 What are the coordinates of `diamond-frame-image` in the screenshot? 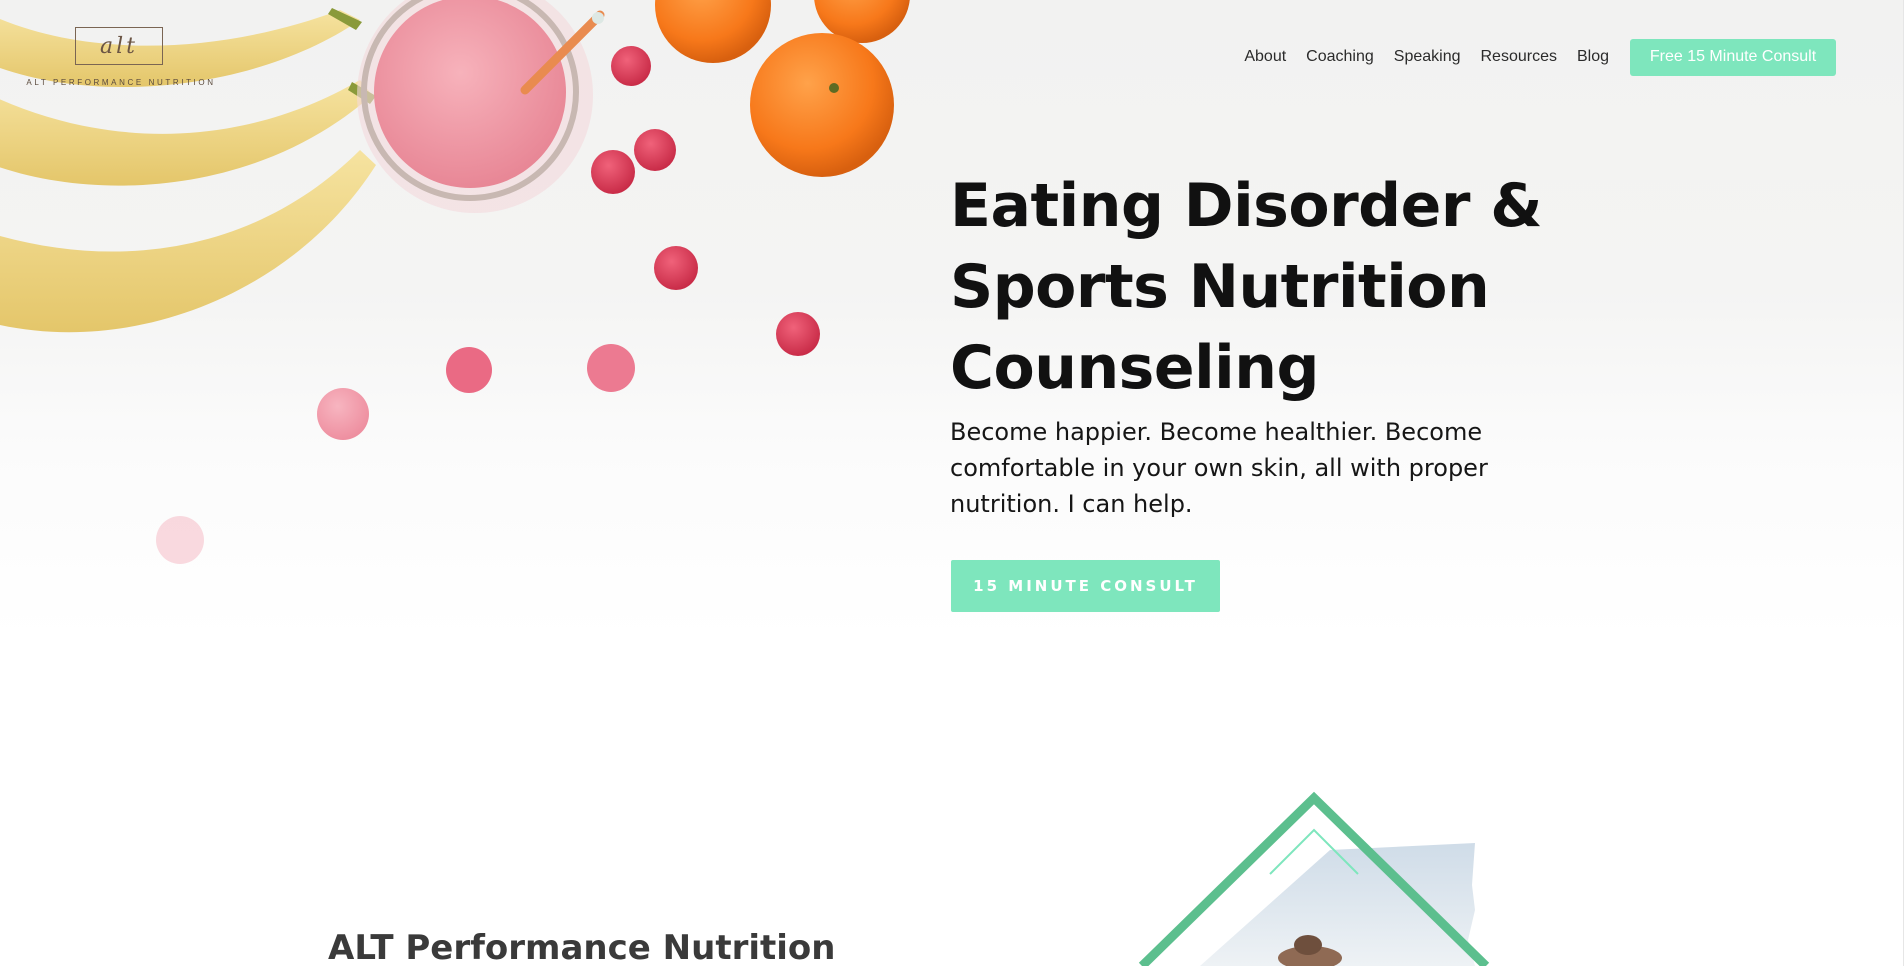 It's located at (1314, 878).